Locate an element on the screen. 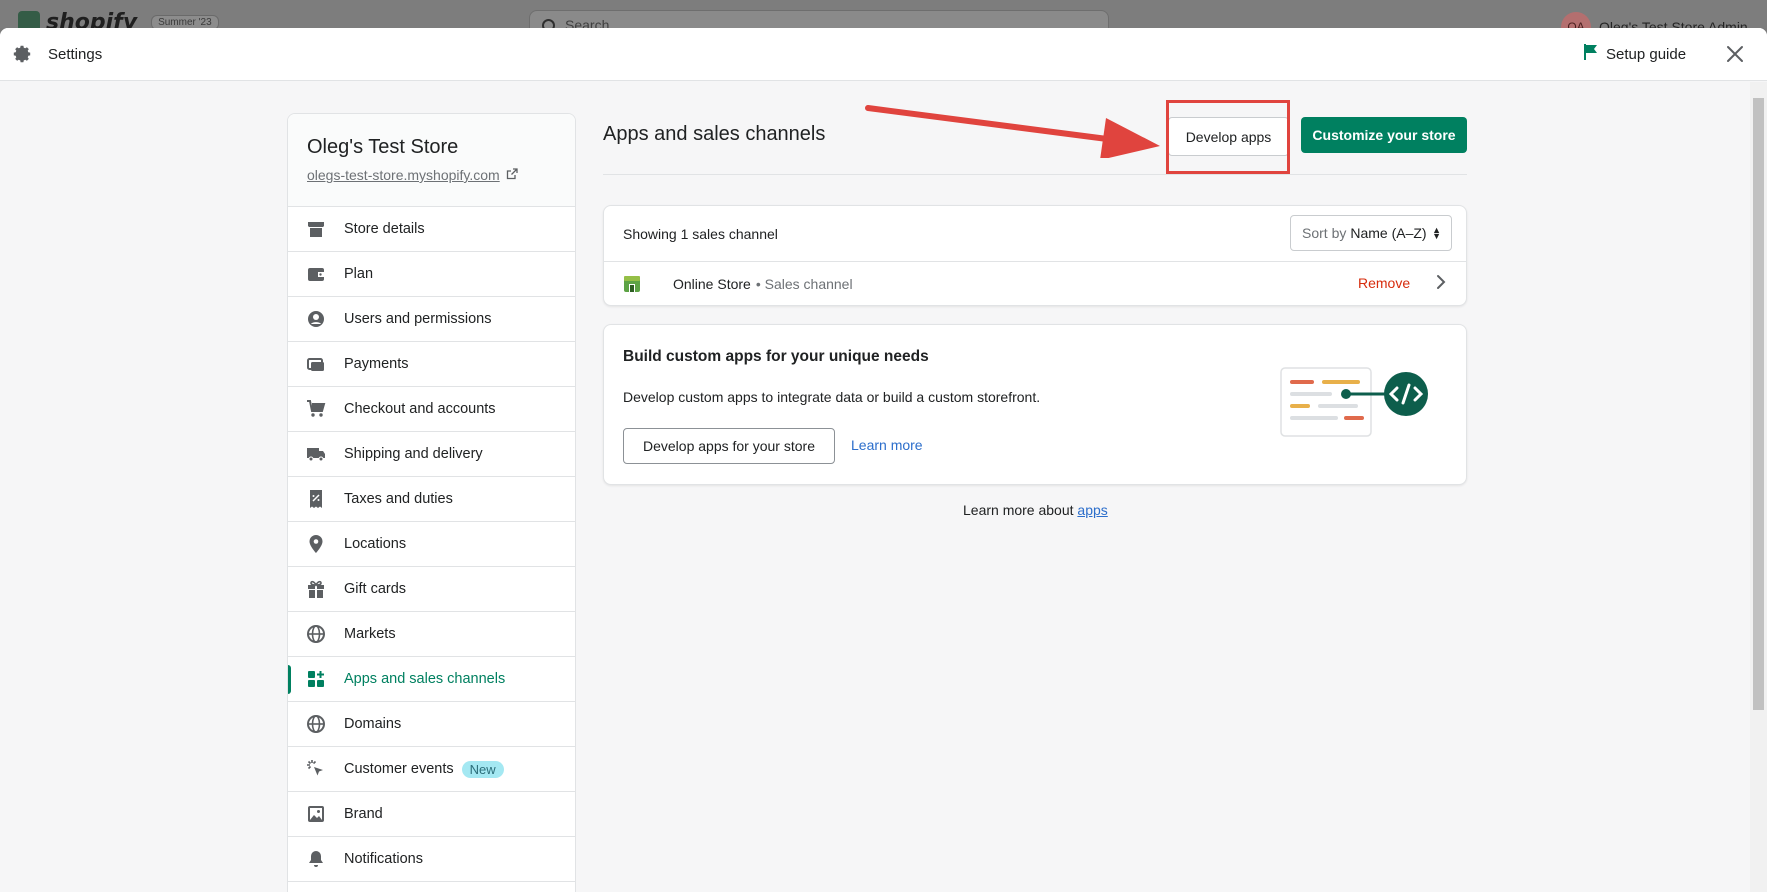 Image resolution: width=1767 pixels, height=892 pixels. sidebar-item-label: Payments is located at coordinates (376, 364).